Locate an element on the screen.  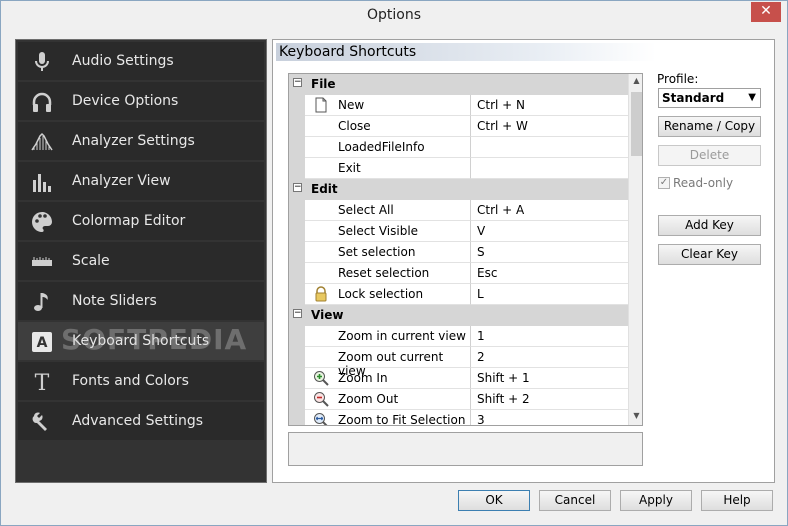
zoom-out-icon is located at coordinates (321, 399).